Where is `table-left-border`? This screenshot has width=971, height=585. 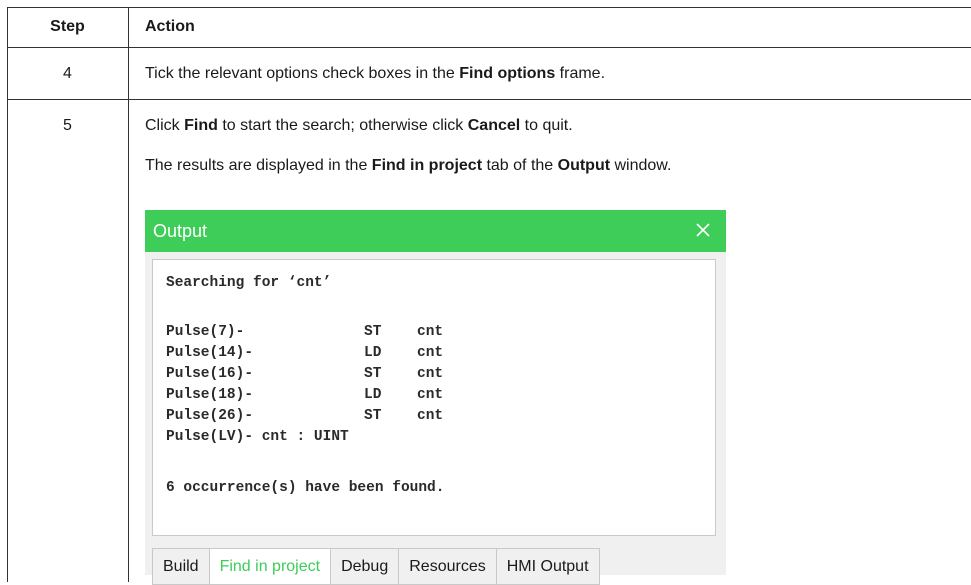 table-left-border is located at coordinates (7, 294).